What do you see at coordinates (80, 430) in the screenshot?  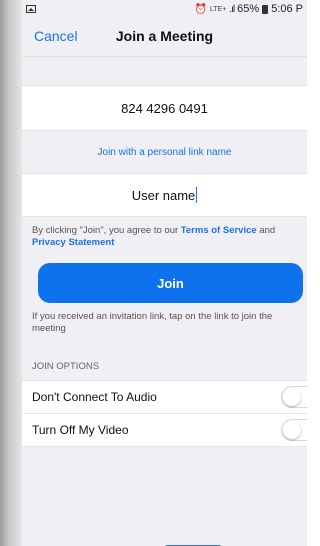 I see `option-label-video: Turn Off My Video` at bounding box center [80, 430].